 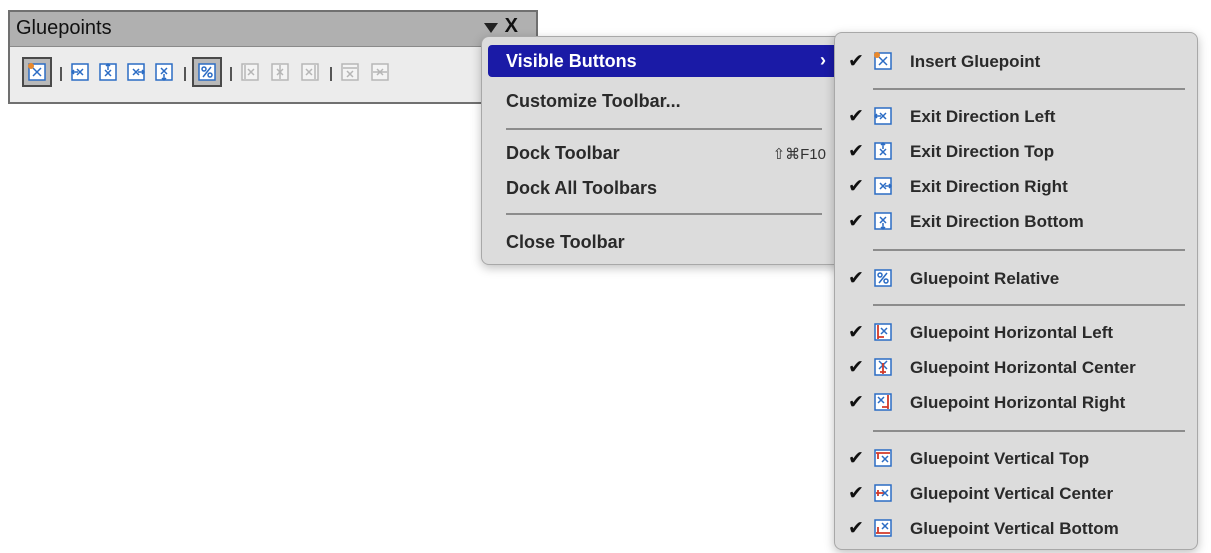 I want to click on gluepoint-horizontal-left-button, so click(x=251, y=73).